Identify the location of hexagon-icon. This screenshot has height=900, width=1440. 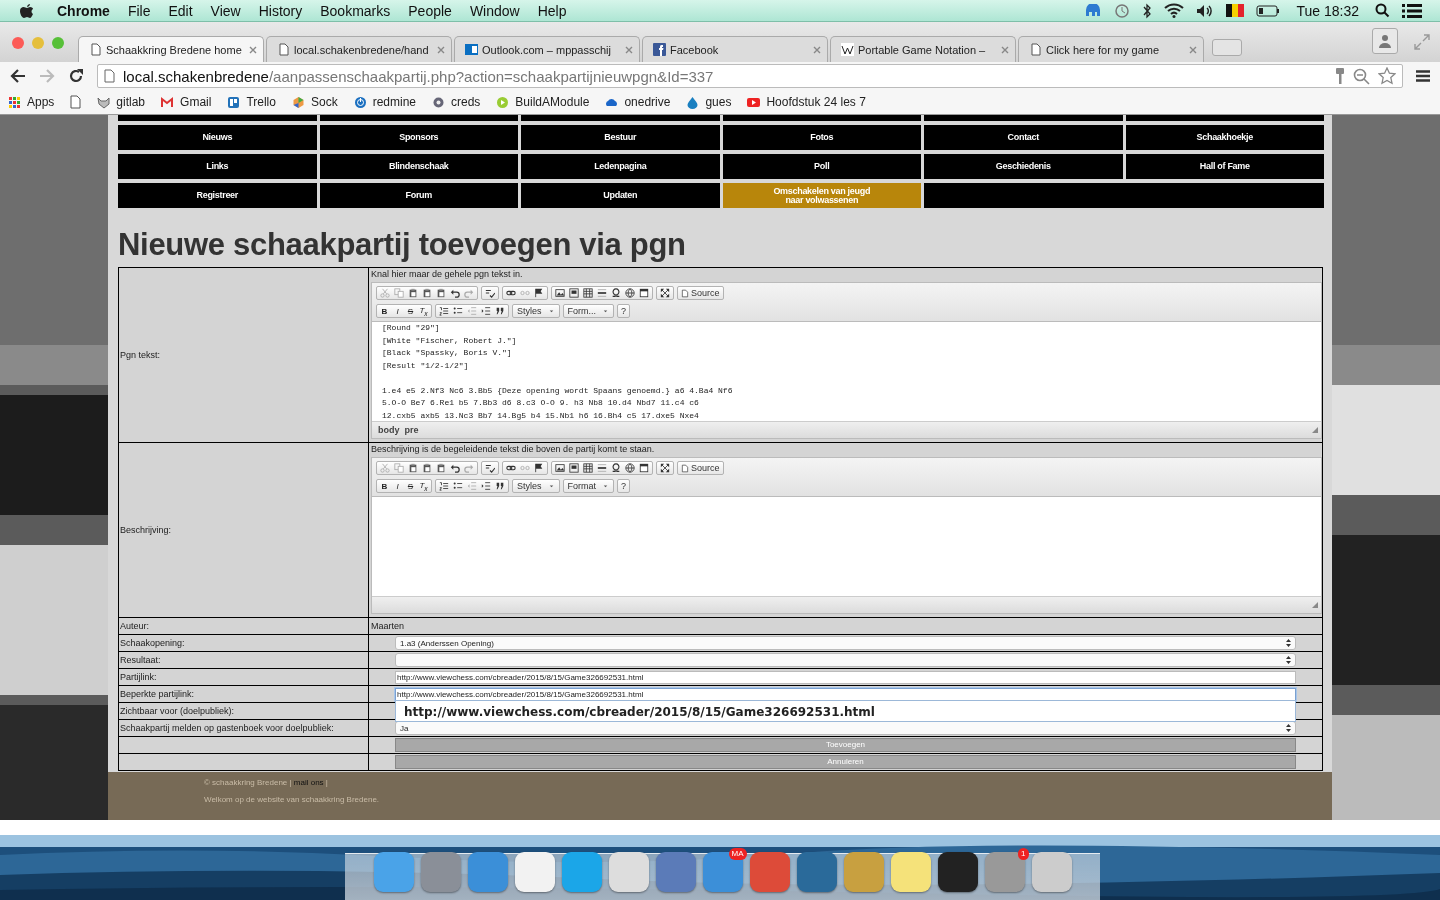
(298, 102).